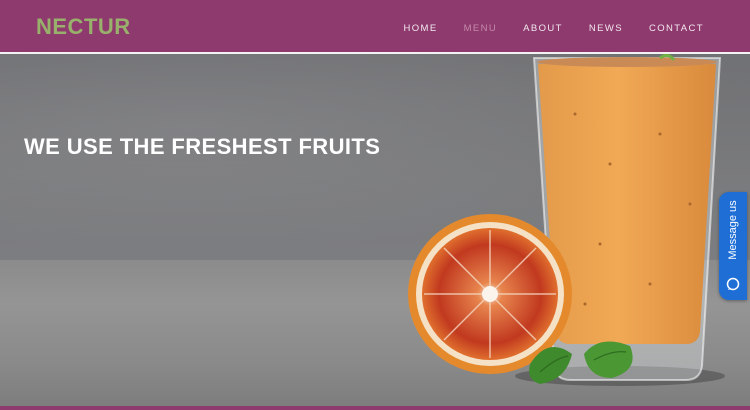 The height and width of the screenshot is (410, 750). What do you see at coordinates (606, 28) in the screenshot?
I see `nav-news: NEWS` at bounding box center [606, 28].